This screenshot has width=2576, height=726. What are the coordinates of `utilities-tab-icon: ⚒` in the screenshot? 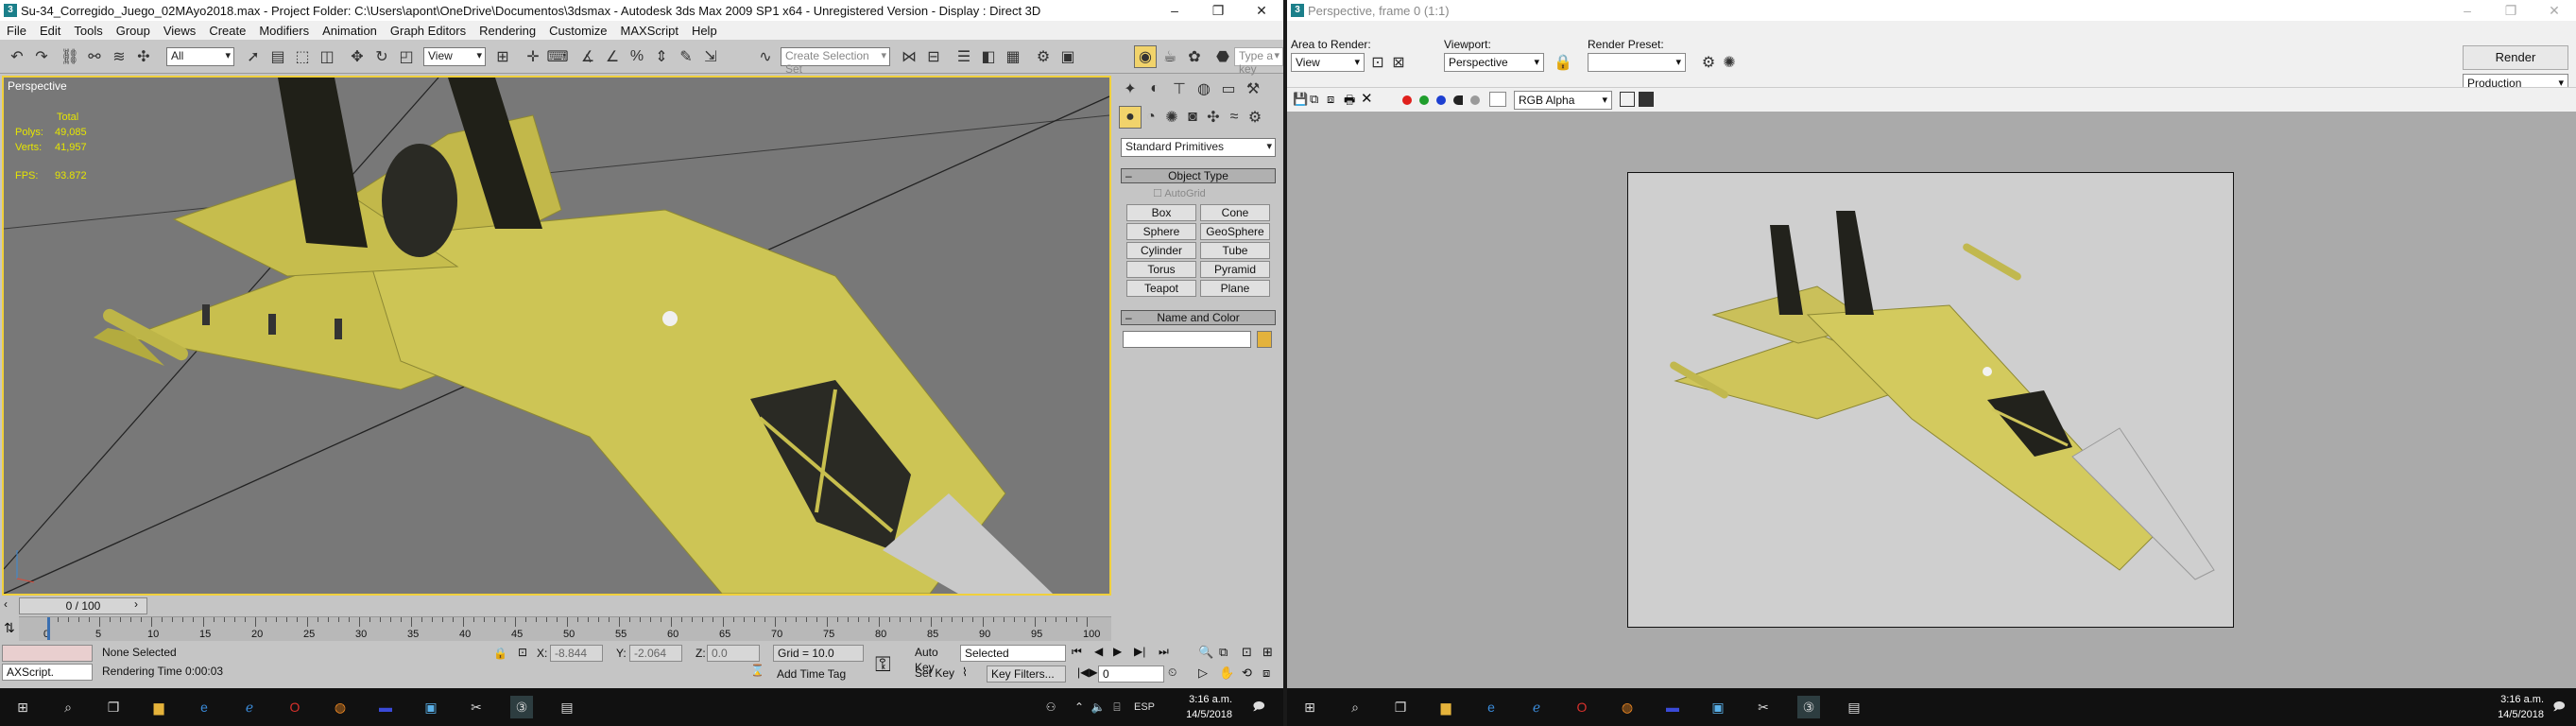 It's located at (1253, 89).